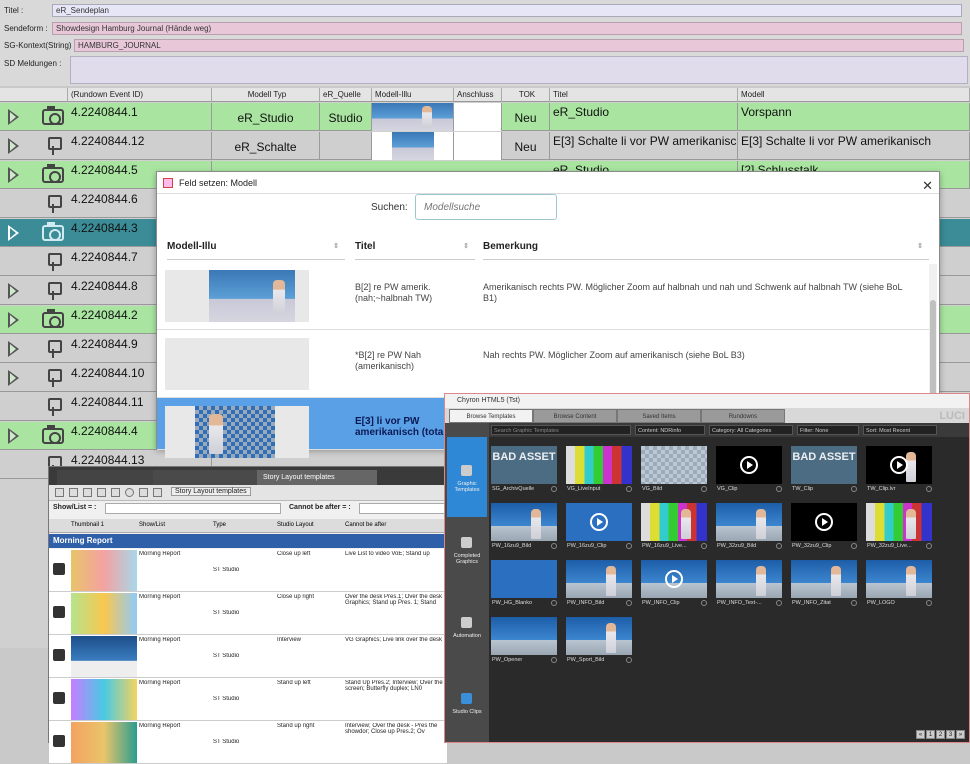  Describe the element at coordinates (507, 28) in the screenshot. I see `sendeform-field: Showdesign Hamburg Journal (Hände weg)` at that location.